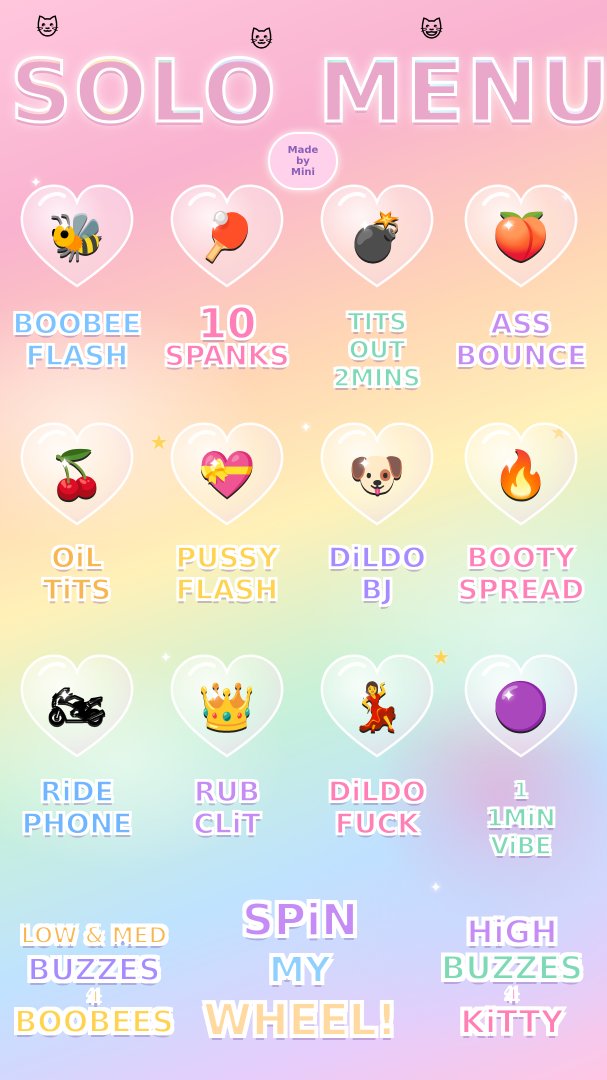 The width and height of the screenshot is (607, 1080). What do you see at coordinates (93, 997) in the screenshot?
I see `bottom-left-line-3: 4` at bounding box center [93, 997].